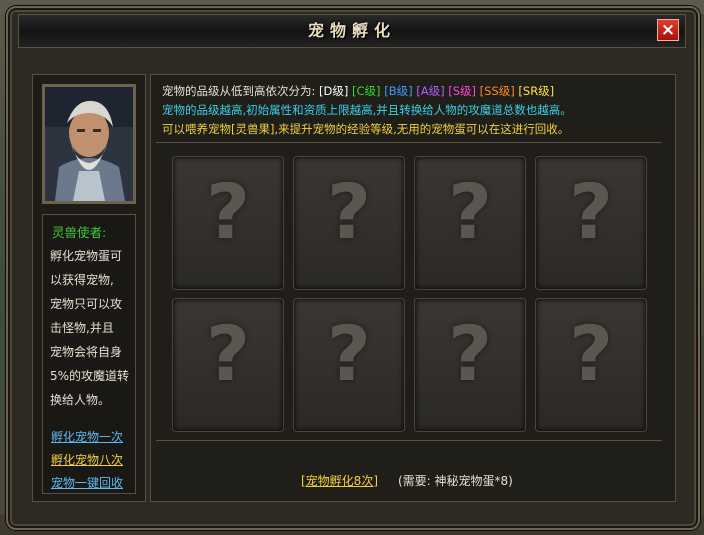  Describe the element at coordinates (86, 256) in the screenshot. I see `npc-description-line: 孵化宠物蛋可` at that location.